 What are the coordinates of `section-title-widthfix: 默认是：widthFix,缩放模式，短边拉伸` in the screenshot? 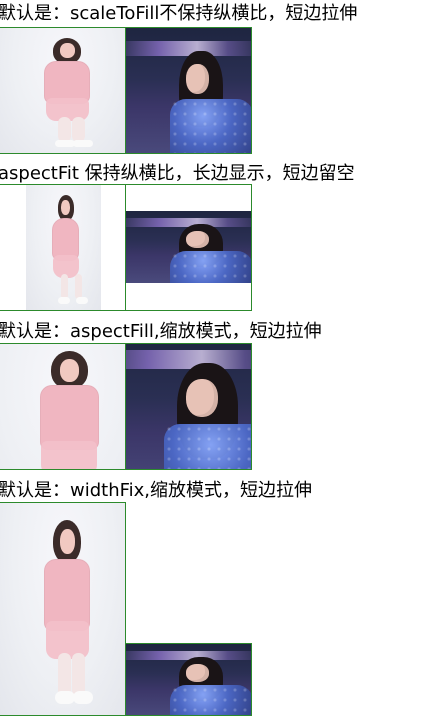 It's located at (156, 490).